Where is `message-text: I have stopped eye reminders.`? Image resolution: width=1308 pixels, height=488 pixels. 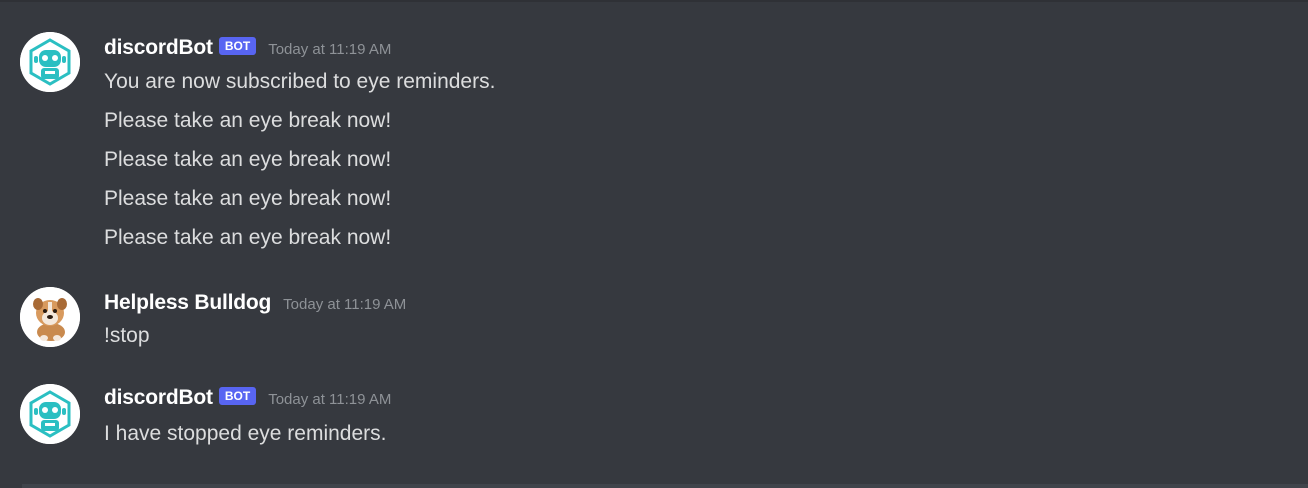 message-text: I have stopped eye reminders. is located at coordinates (245, 433).